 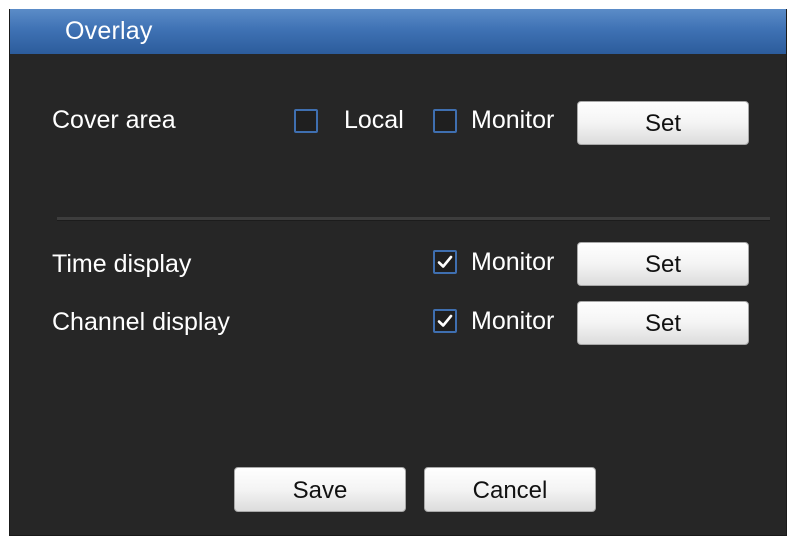 I want to click on channel-display-set-button: Set, so click(x=663, y=323).